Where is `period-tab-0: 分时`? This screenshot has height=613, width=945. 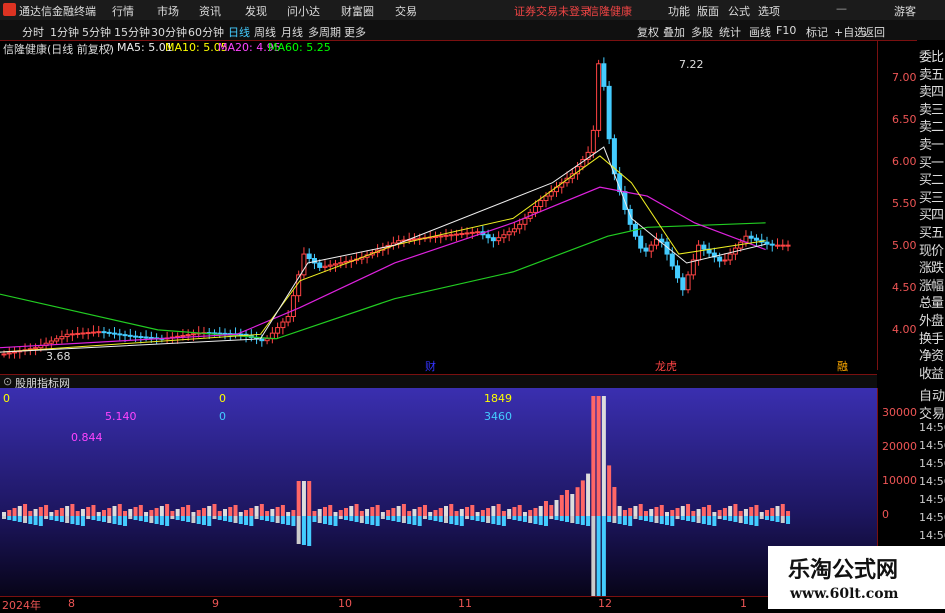
period-tab-0: 分时 is located at coordinates (33, 32).